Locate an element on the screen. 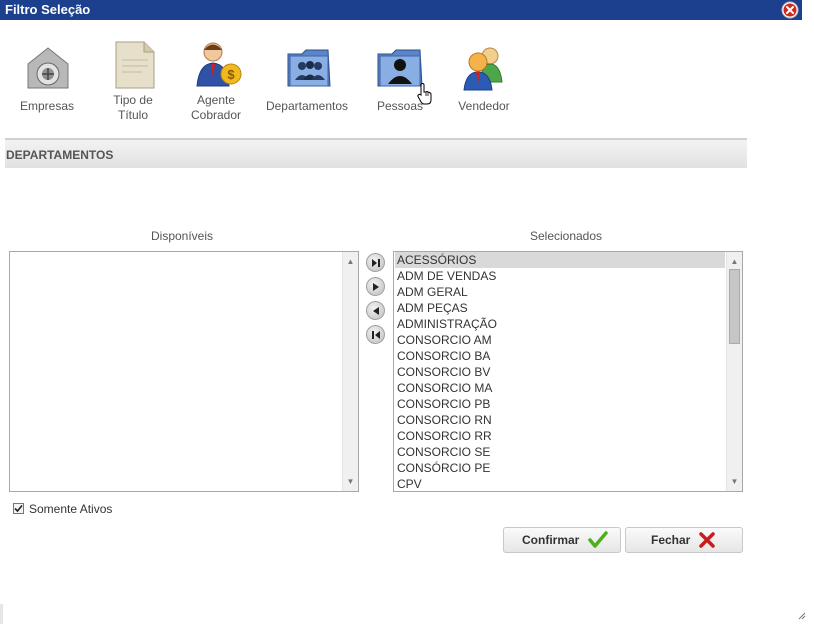  list-item: CONSORCIO SE is located at coordinates (560, 452).